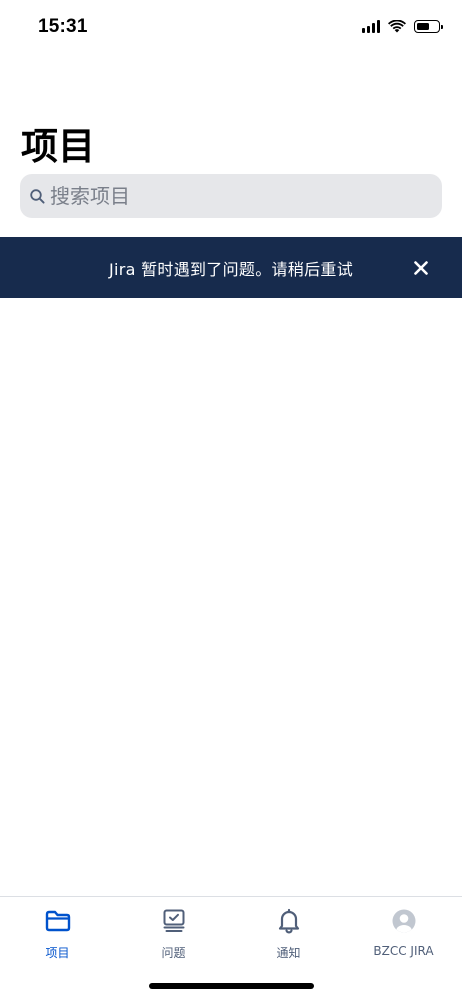  I want to click on banner-message: Jira 暂时遇到了问题。请稍后重试, so click(231, 269).